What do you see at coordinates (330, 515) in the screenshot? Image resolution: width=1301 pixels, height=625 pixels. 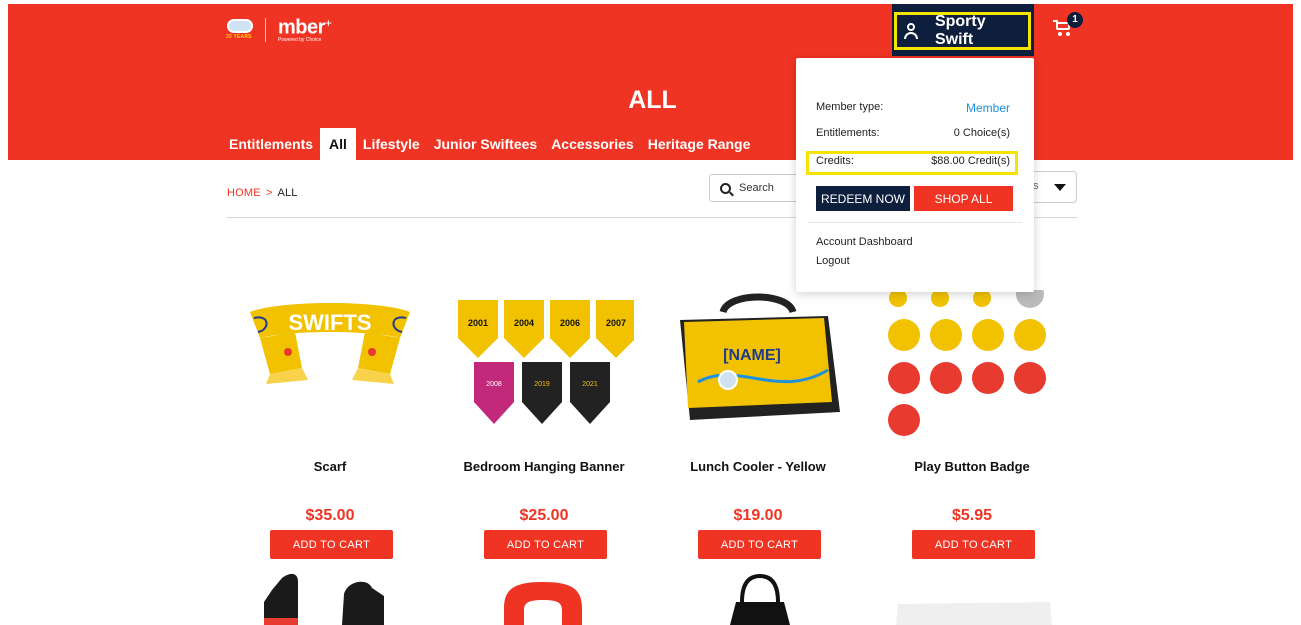 I see `product-price: $35.00` at bounding box center [330, 515].